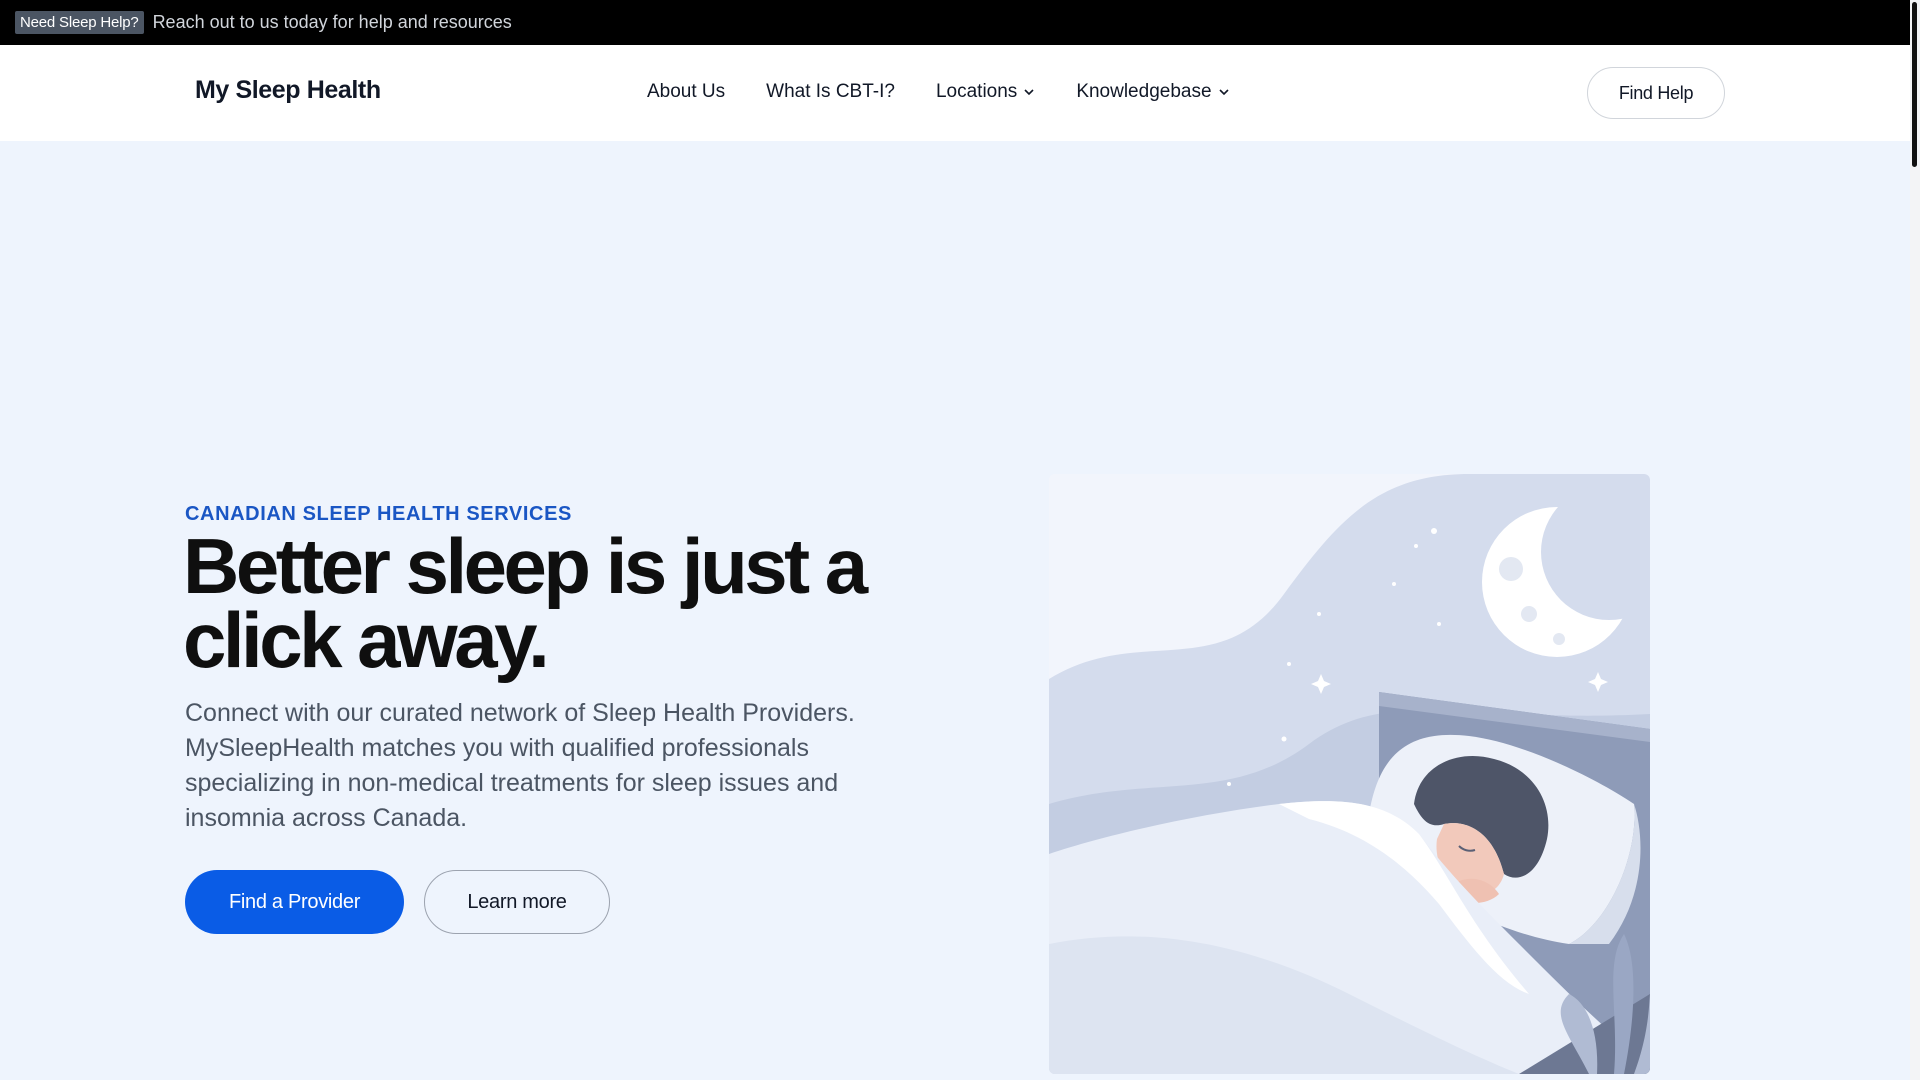 Image resolution: width=1920 pixels, height=1080 pixels. I want to click on find-help-button: Find Help, so click(1656, 93).